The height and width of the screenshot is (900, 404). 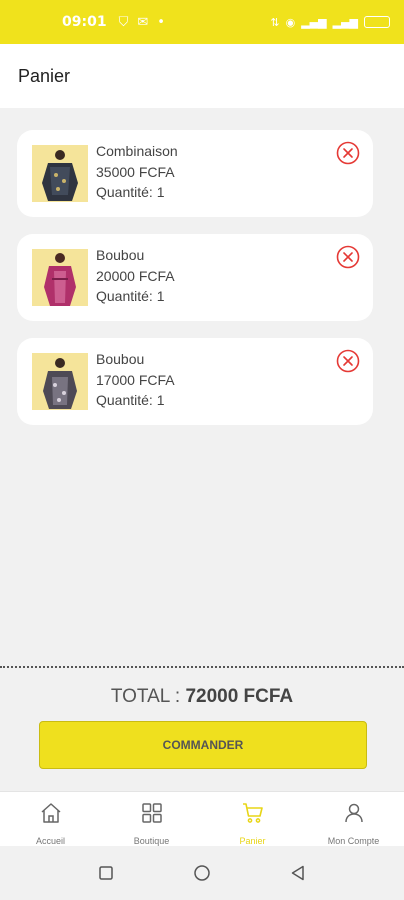 I want to click on nav-label: Boutique, so click(x=151, y=841).